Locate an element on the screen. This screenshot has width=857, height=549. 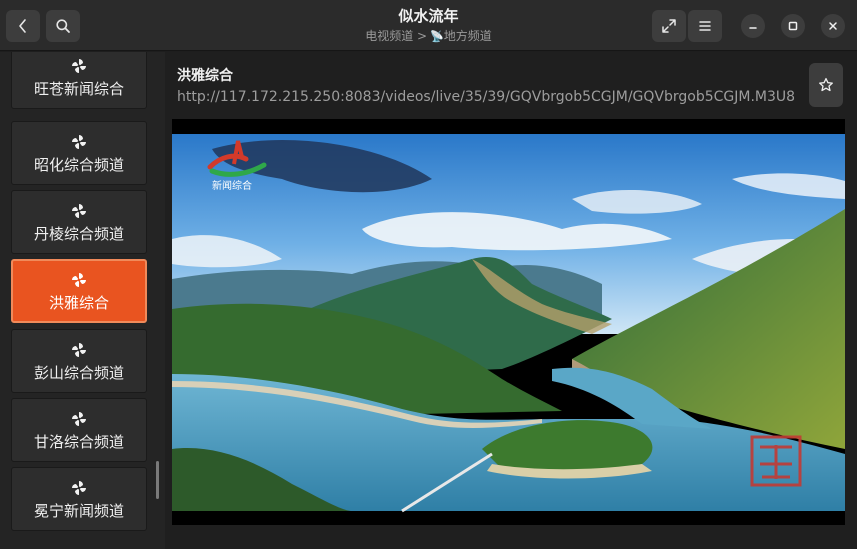
channel-item: 丹棱综合频道 is located at coordinates (79, 222).